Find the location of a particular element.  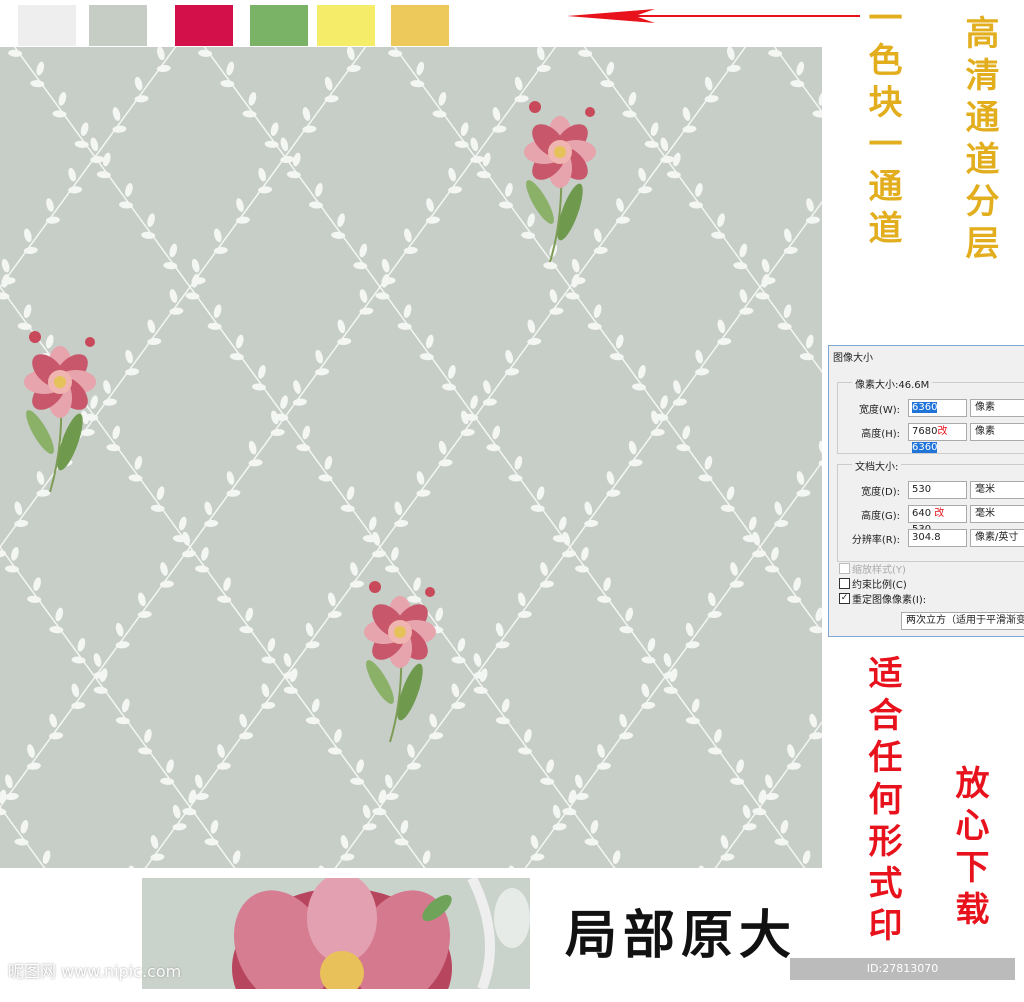

resample-method-select: 两次立方（适用于平滑渐变 is located at coordinates (962, 621).